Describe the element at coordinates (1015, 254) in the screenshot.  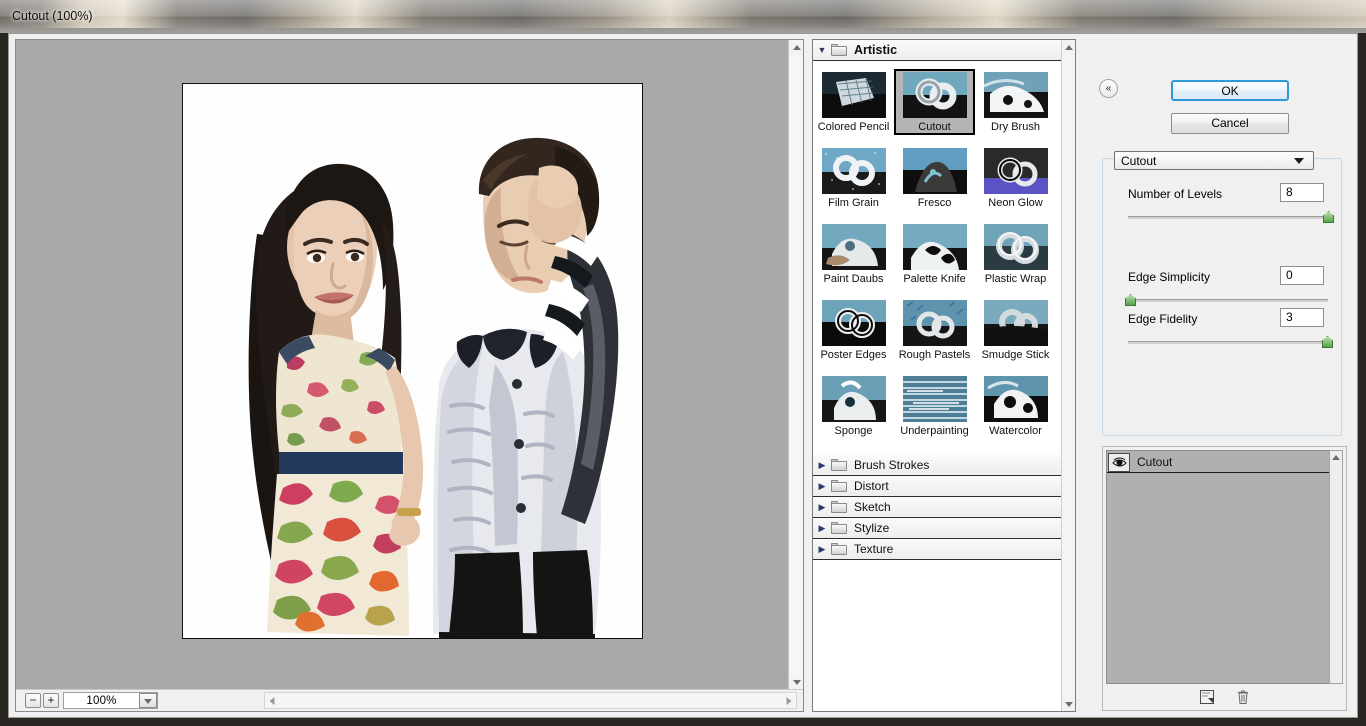
I see `filter-thumb-plastic-wrap: Plastic Wrap` at that location.